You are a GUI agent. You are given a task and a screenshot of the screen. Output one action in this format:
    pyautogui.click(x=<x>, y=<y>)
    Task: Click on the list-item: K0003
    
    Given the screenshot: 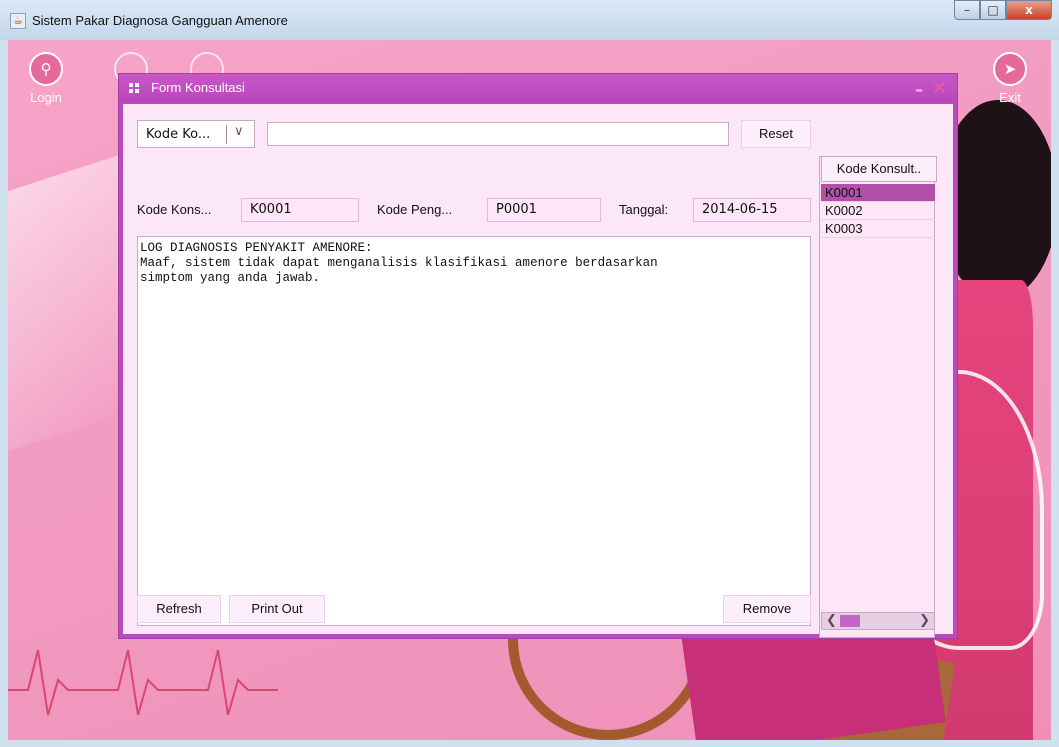 What is the action you would take?
    pyautogui.click(x=878, y=229)
    